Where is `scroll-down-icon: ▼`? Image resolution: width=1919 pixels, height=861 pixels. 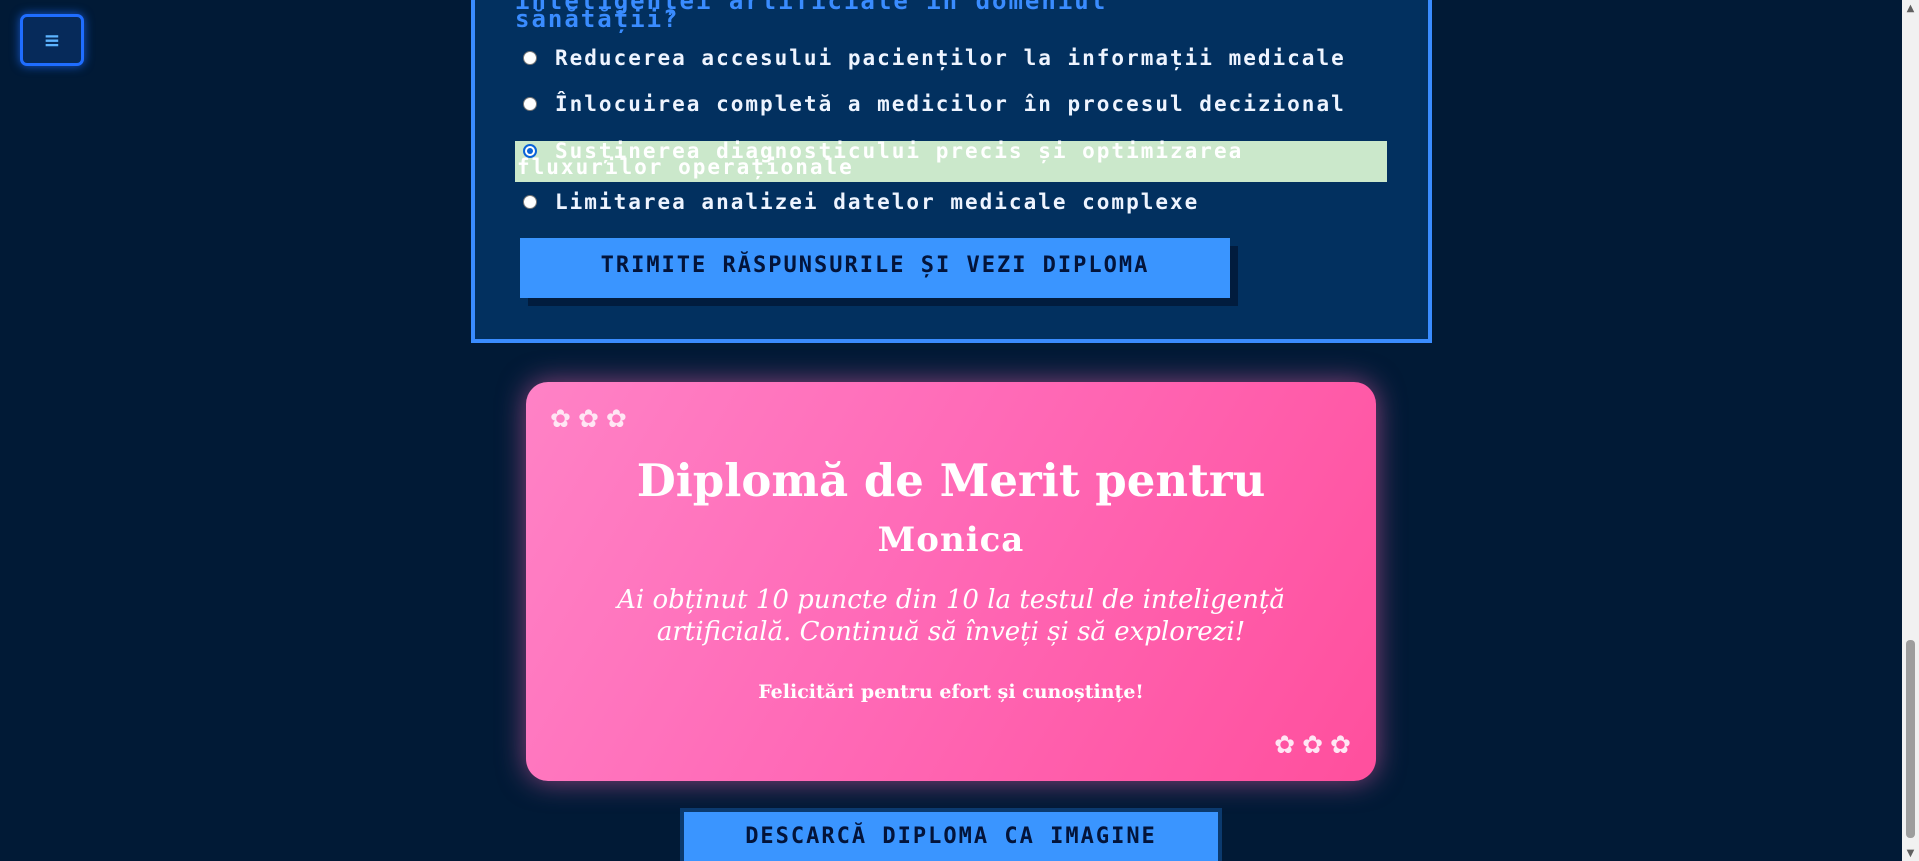 scroll-down-icon: ▼ is located at coordinates (1910, 854).